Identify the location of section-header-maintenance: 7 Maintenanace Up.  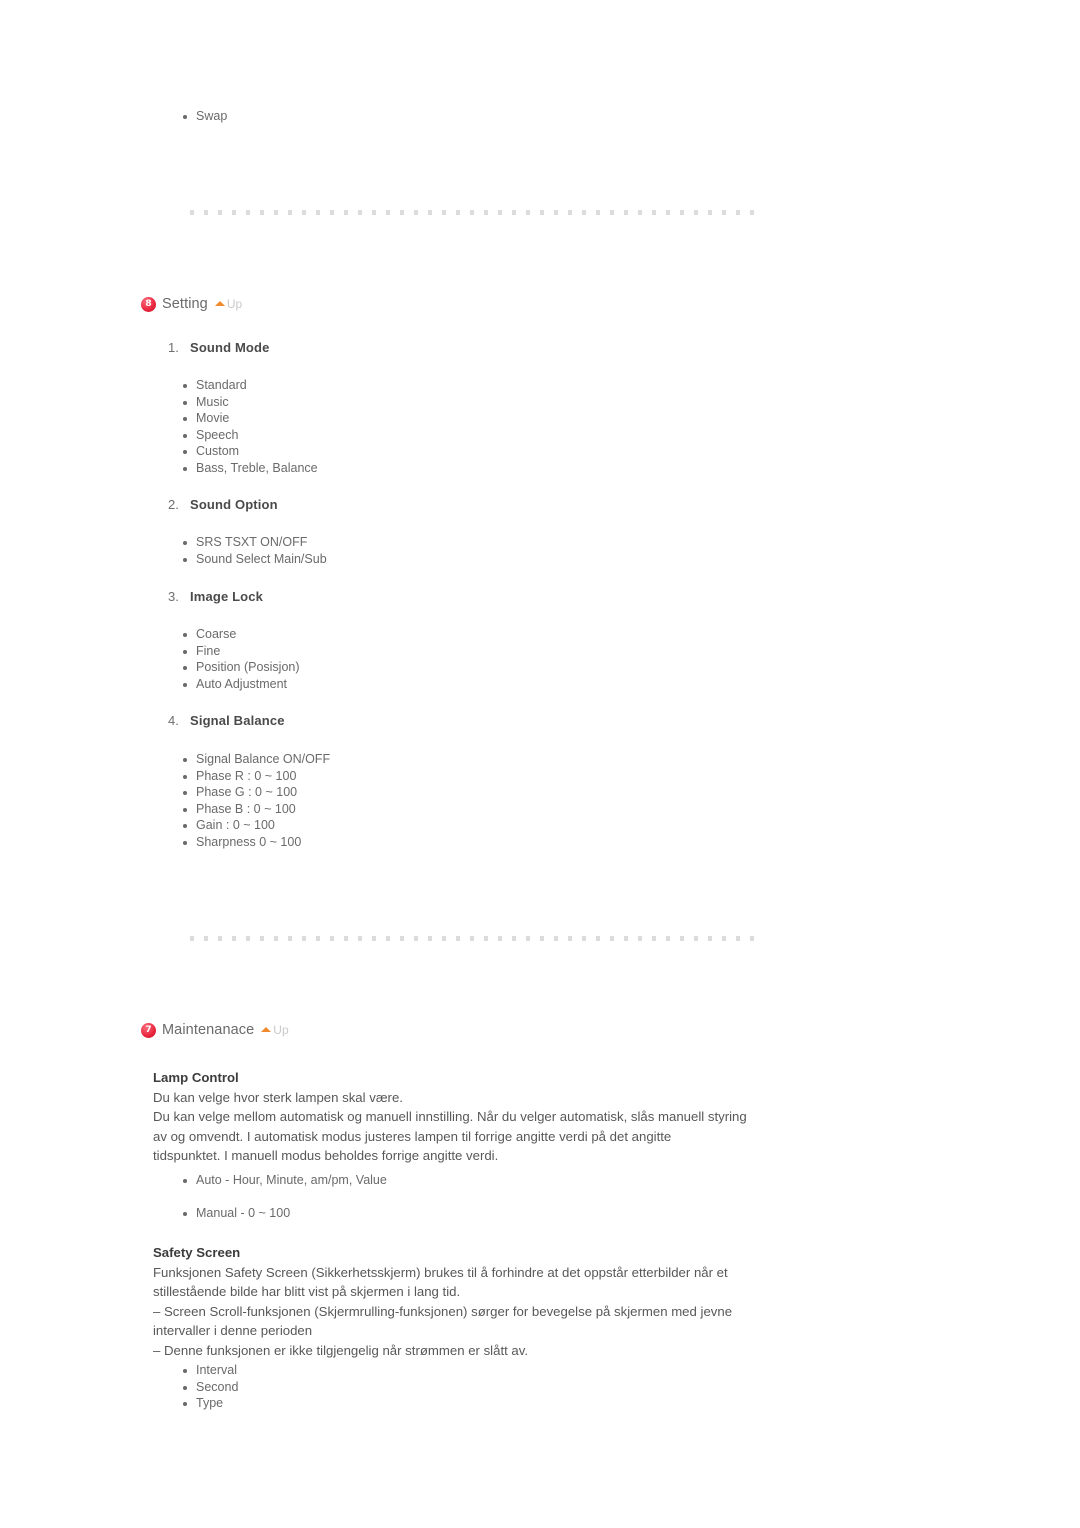
(215, 1030).